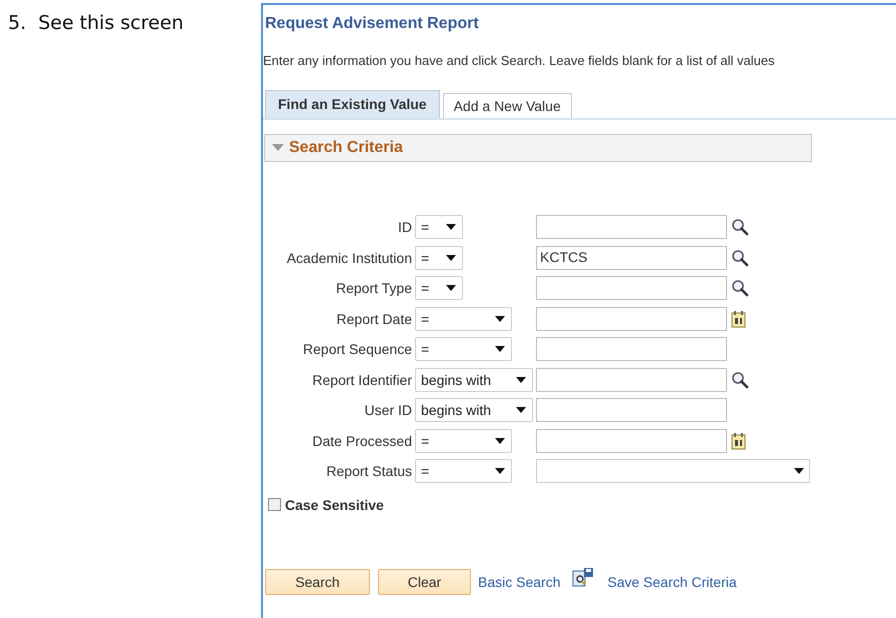 The width and height of the screenshot is (896, 618). Describe the element at coordinates (388, 410) in the screenshot. I see `field-label: User ID` at that location.